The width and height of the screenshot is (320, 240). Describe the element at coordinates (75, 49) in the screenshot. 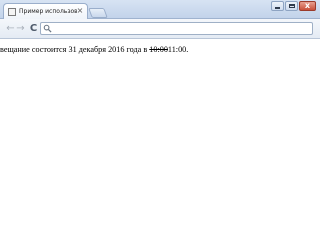

I see `text-before: вещание состоится 31 декабря 2016 года в` at that location.